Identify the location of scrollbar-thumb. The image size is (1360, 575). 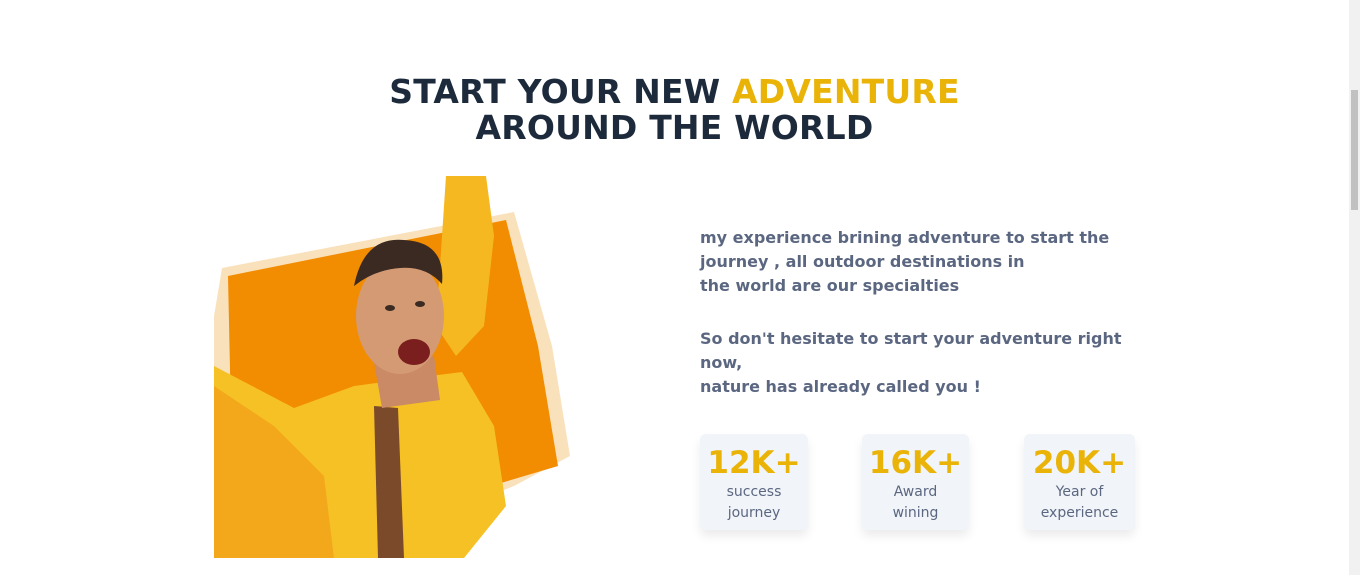
(1354, 150).